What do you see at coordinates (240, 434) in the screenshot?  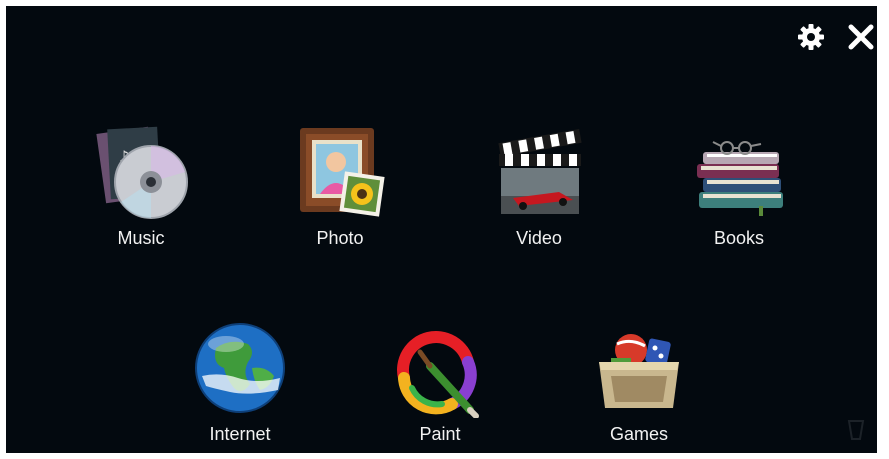 I see `app-label-internet: Internet` at bounding box center [240, 434].